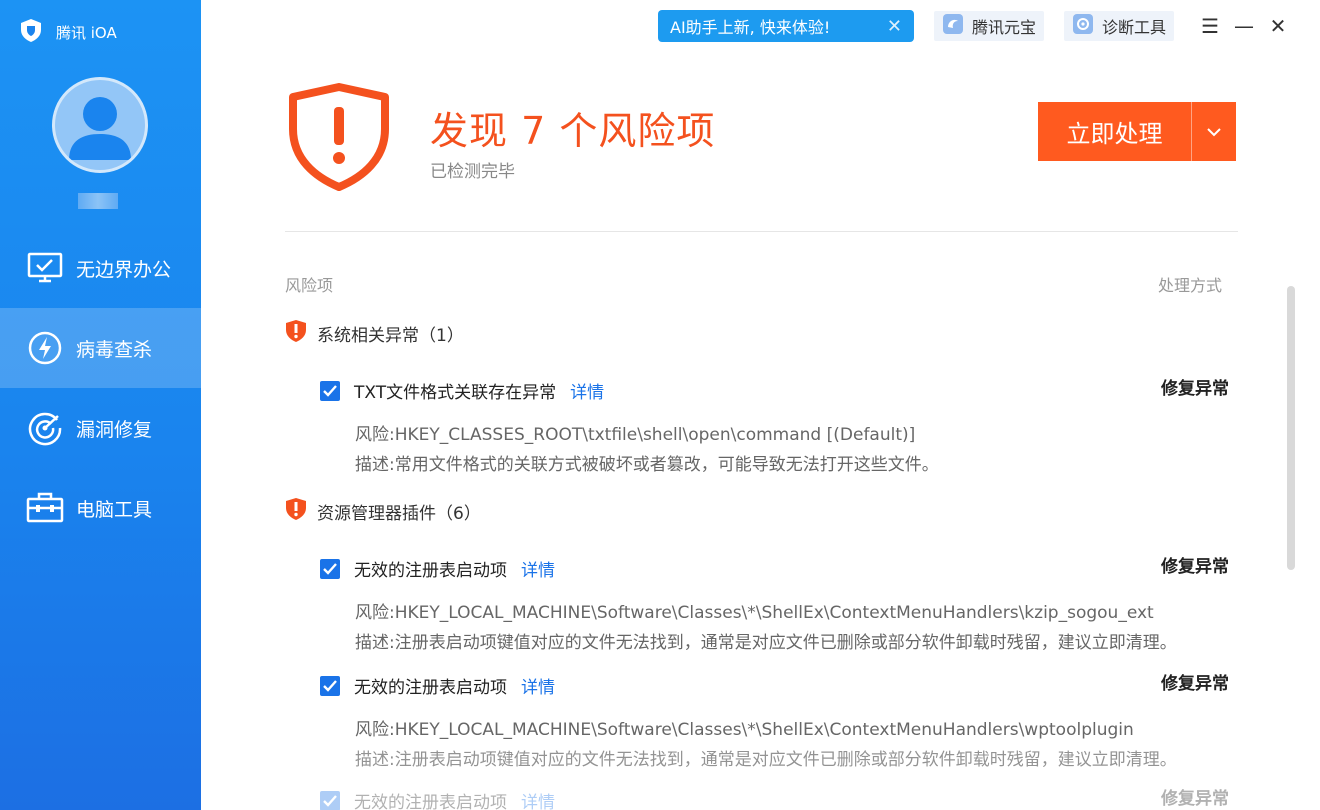  I want to click on diagnose-tool-button: 诊断工具, so click(1119, 26).